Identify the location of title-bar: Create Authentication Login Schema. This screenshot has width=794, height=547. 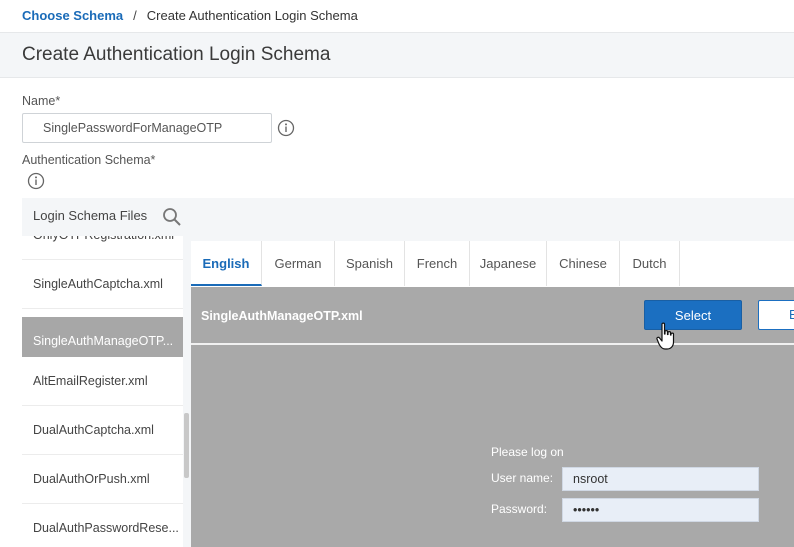
(397, 55).